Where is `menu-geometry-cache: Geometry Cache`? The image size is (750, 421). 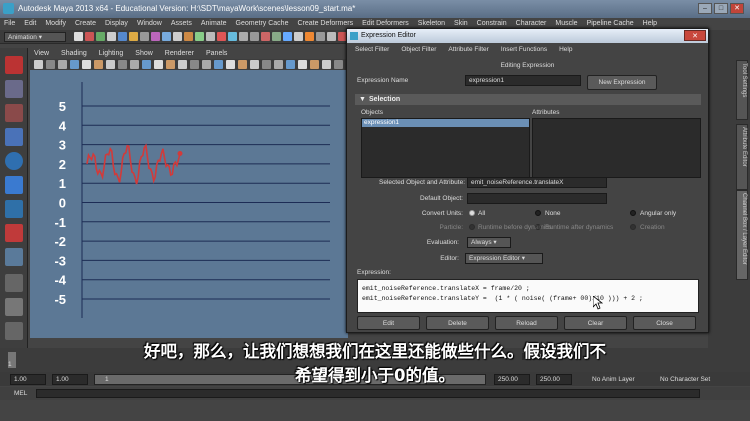 menu-geometry-cache: Geometry Cache is located at coordinates (262, 24).